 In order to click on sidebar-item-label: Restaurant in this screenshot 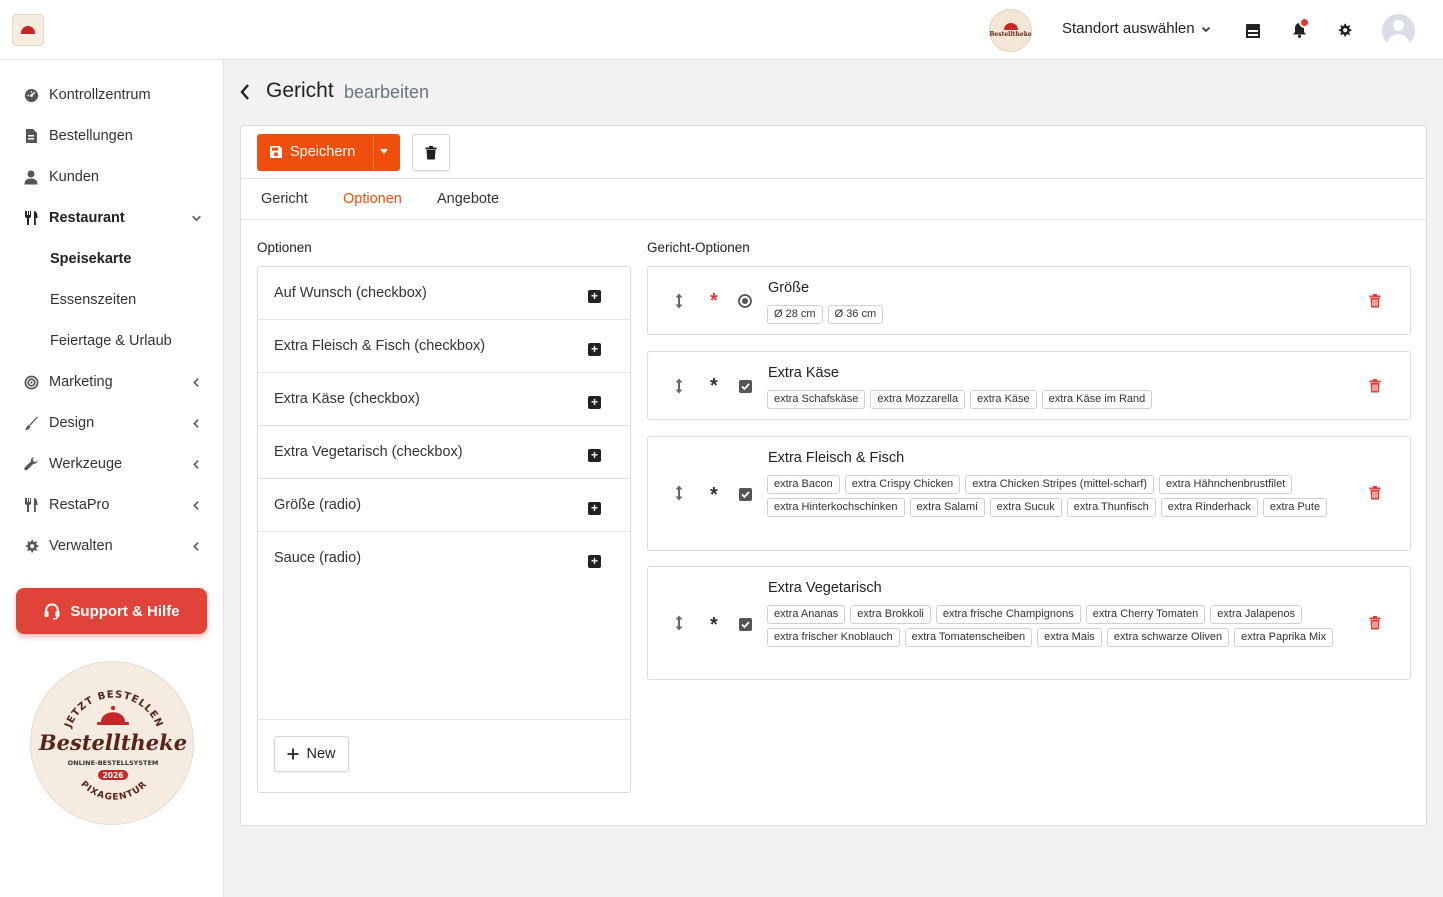, I will do `click(87, 218)`.